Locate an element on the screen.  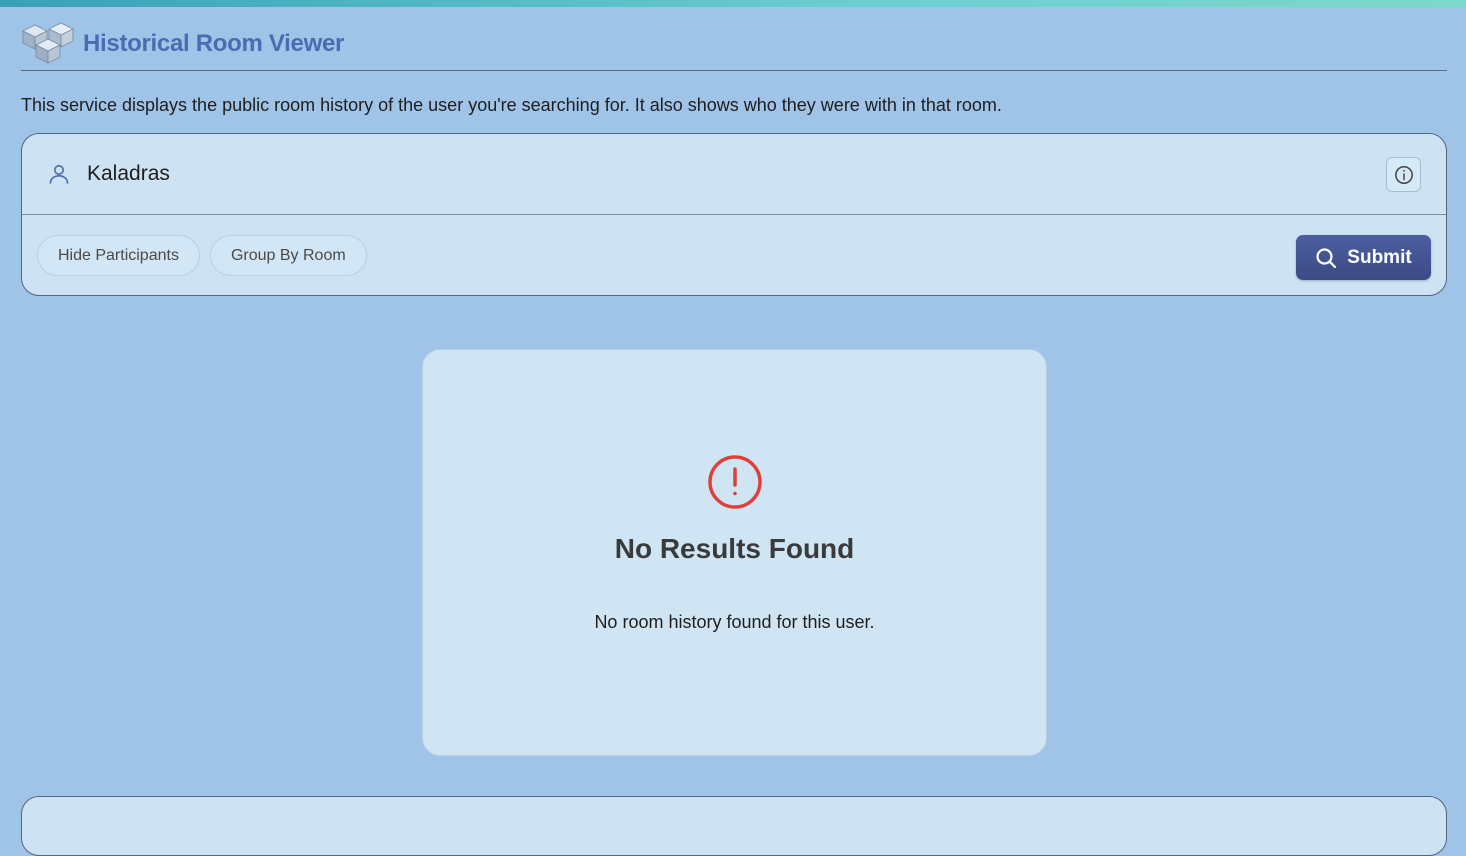
search-icon is located at coordinates (1326, 257).